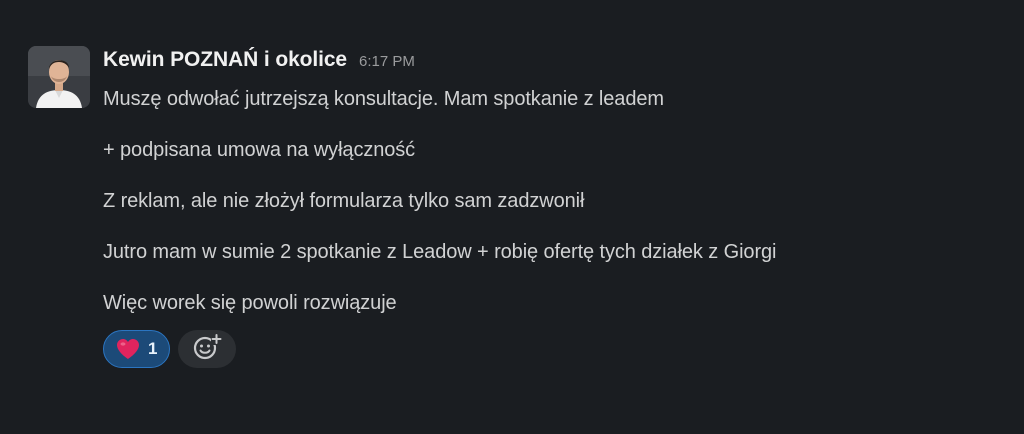  I want to click on message-header: Kewin POZNAŃ i okolice 6:17 PM, so click(543, 63).